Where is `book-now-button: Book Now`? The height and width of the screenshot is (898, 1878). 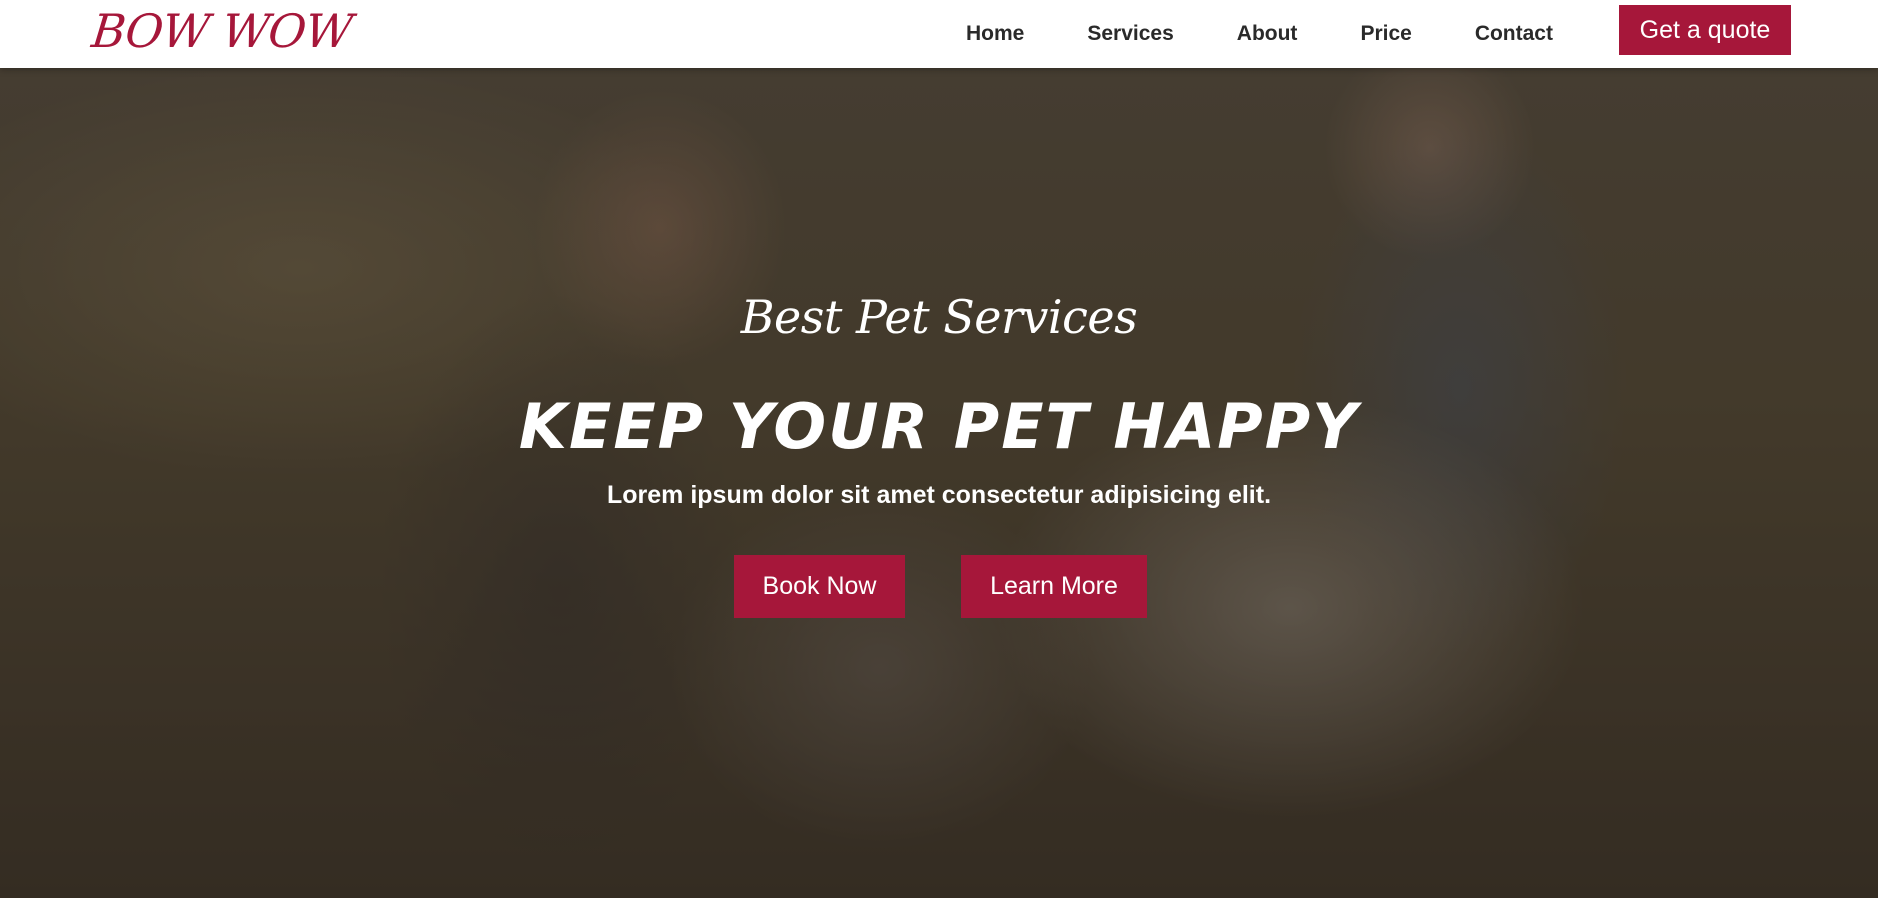
book-now-button: Book Now is located at coordinates (819, 586).